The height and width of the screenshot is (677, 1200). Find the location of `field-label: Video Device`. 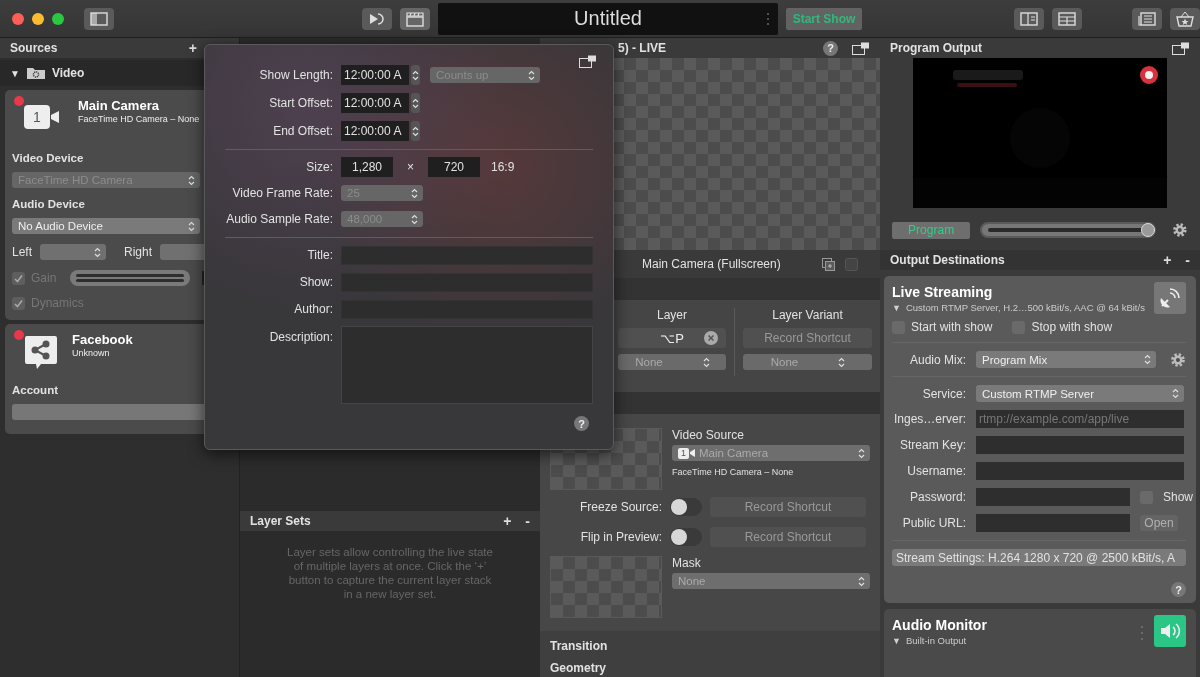

field-label: Video Device is located at coordinates (48, 158).